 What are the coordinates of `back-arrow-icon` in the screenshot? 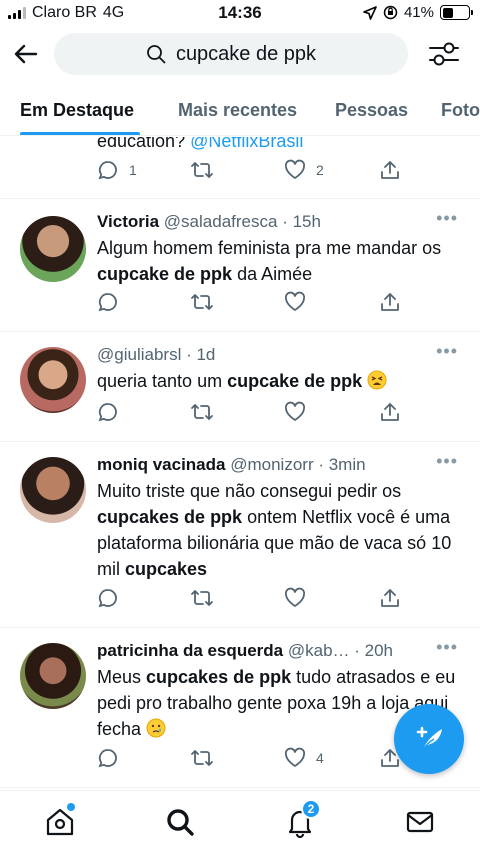 It's located at (26, 54).